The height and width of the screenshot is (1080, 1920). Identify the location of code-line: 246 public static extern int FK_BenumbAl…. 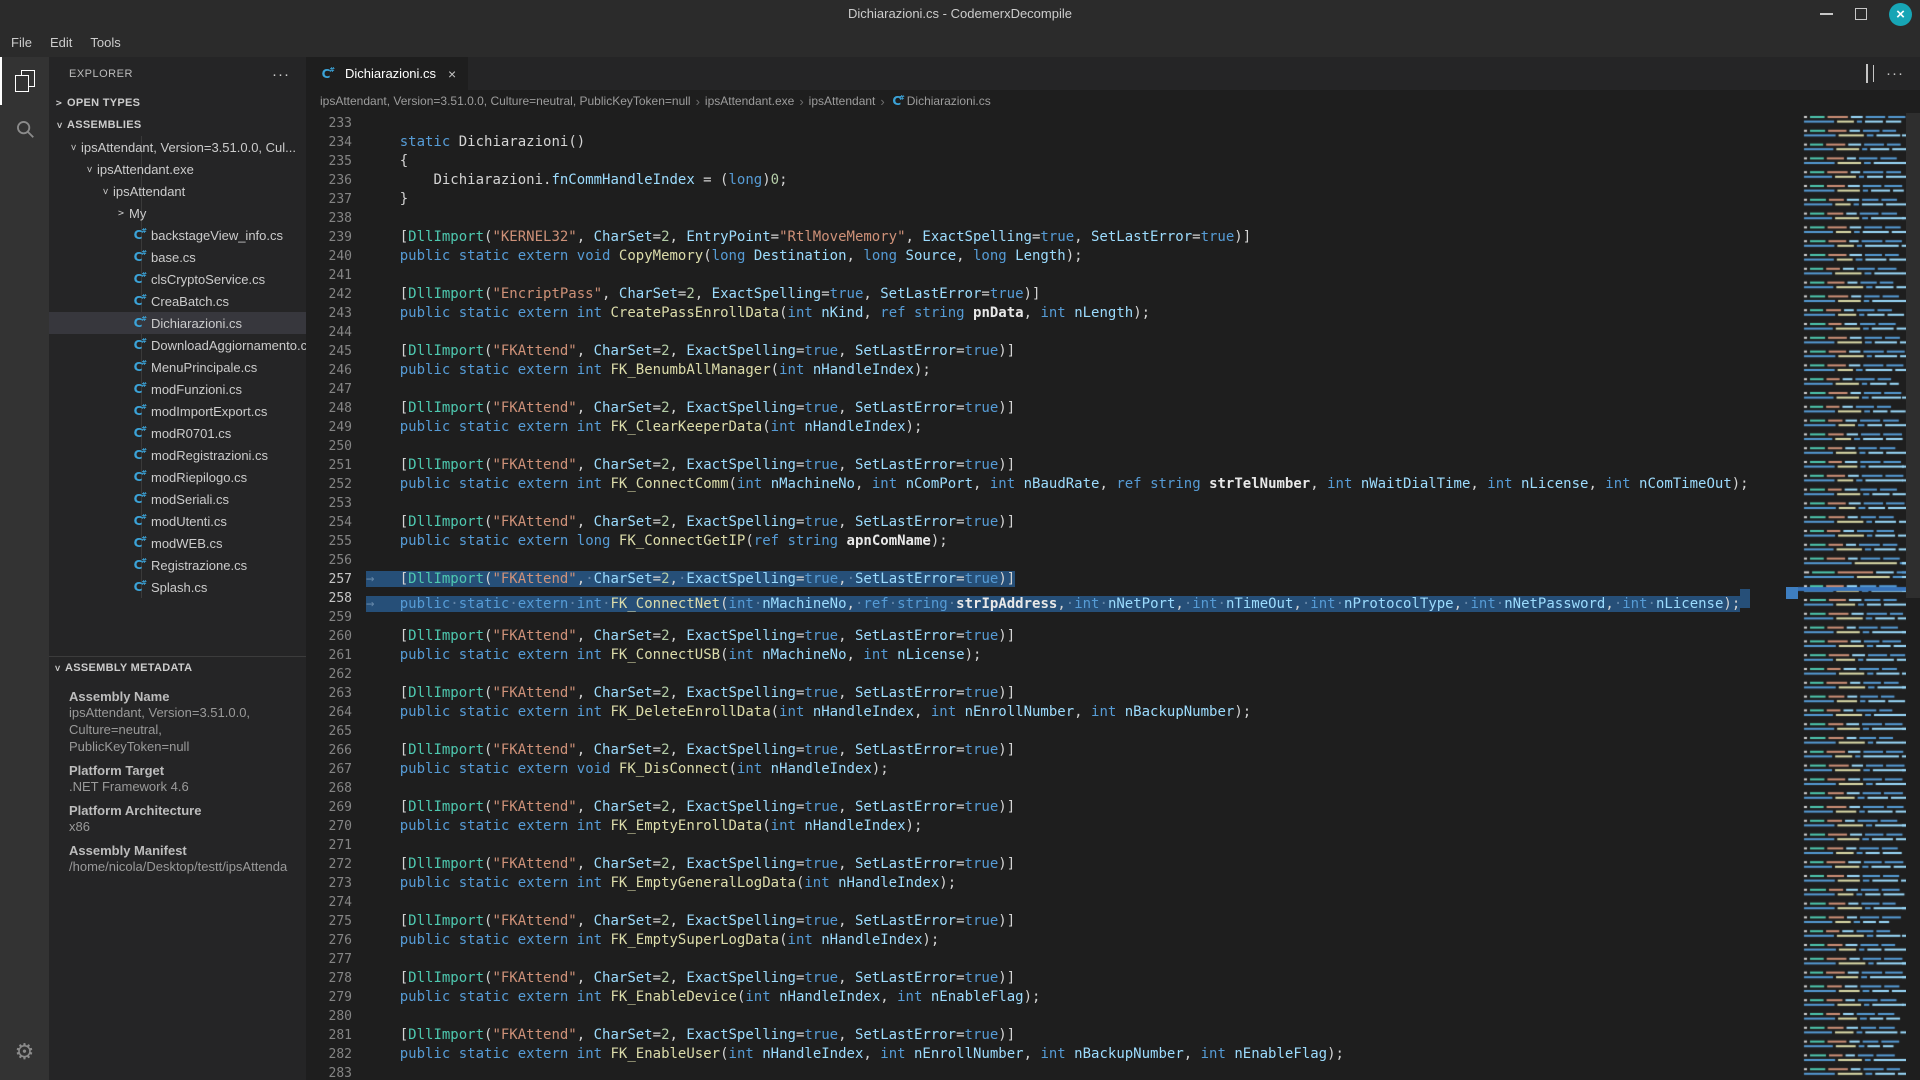
(1052, 370).